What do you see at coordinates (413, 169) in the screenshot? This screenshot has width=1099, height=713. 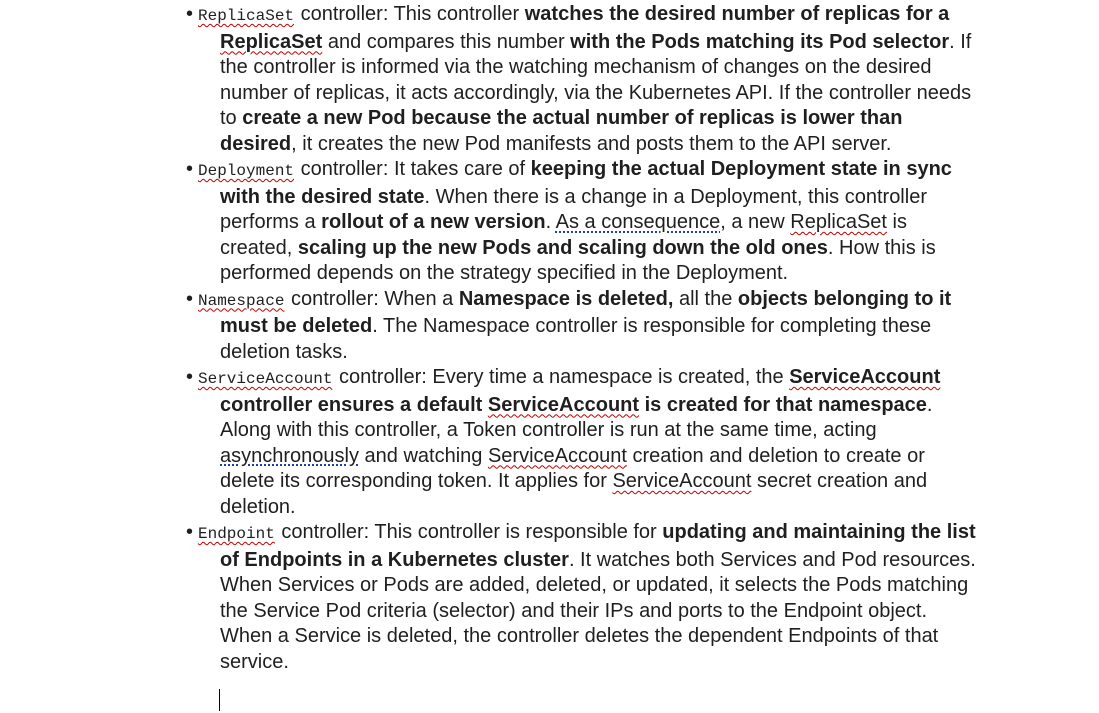 I see `text-run: controller: It takes care of` at bounding box center [413, 169].